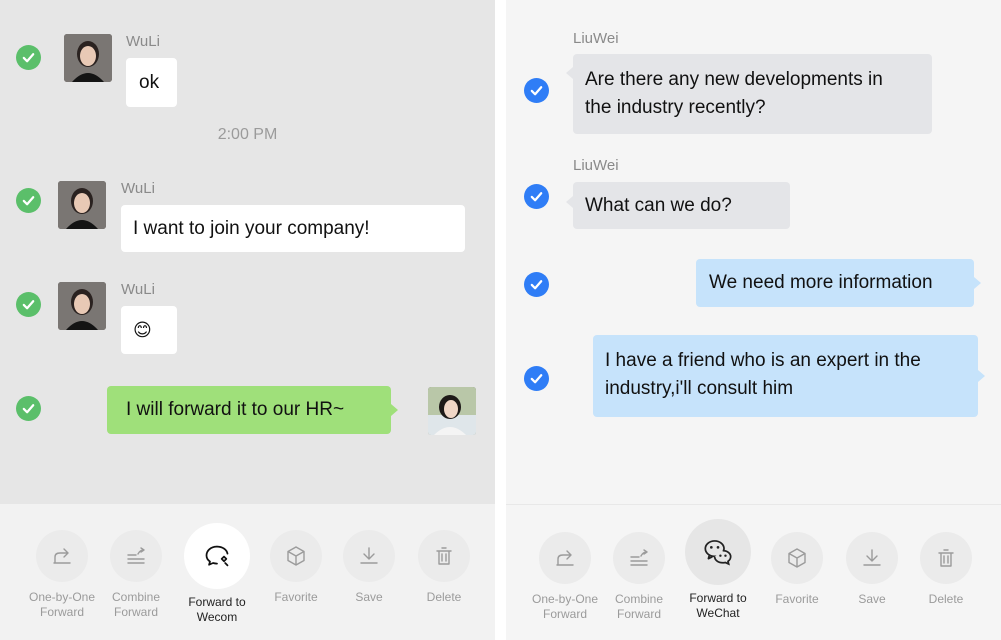 The width and height of the screenshot is (1001, 640). Describe the element at coordinates (217, 574) in the screenshot. I see `forward-to-wecom-button: Forward to Wecom` at that location.